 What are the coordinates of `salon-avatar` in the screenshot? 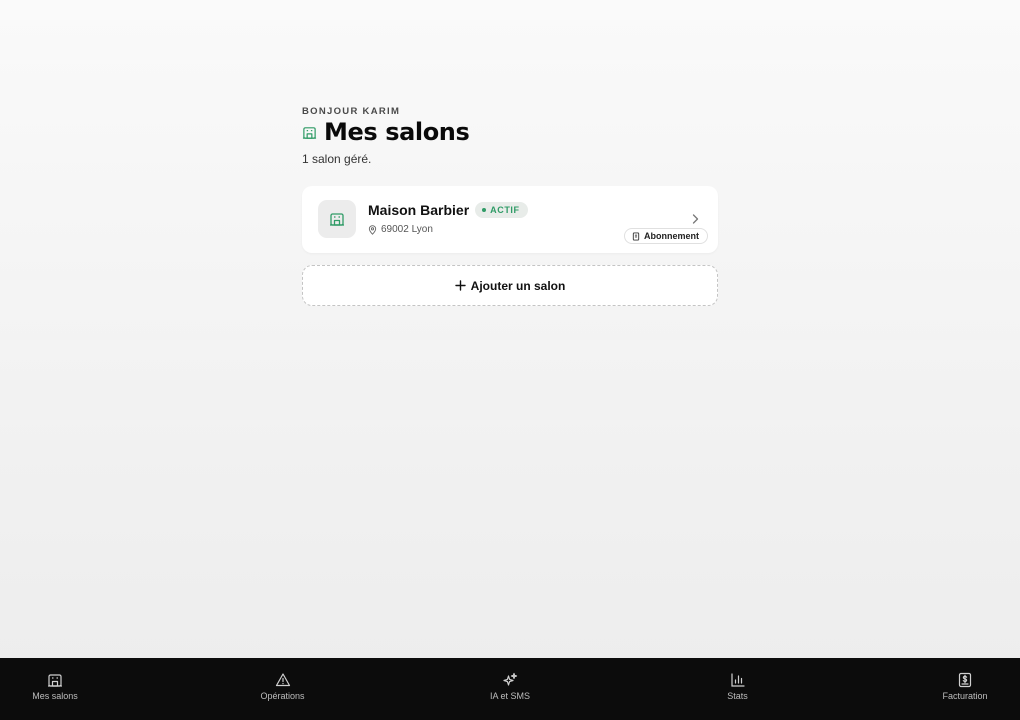 It's located at (337, 219).